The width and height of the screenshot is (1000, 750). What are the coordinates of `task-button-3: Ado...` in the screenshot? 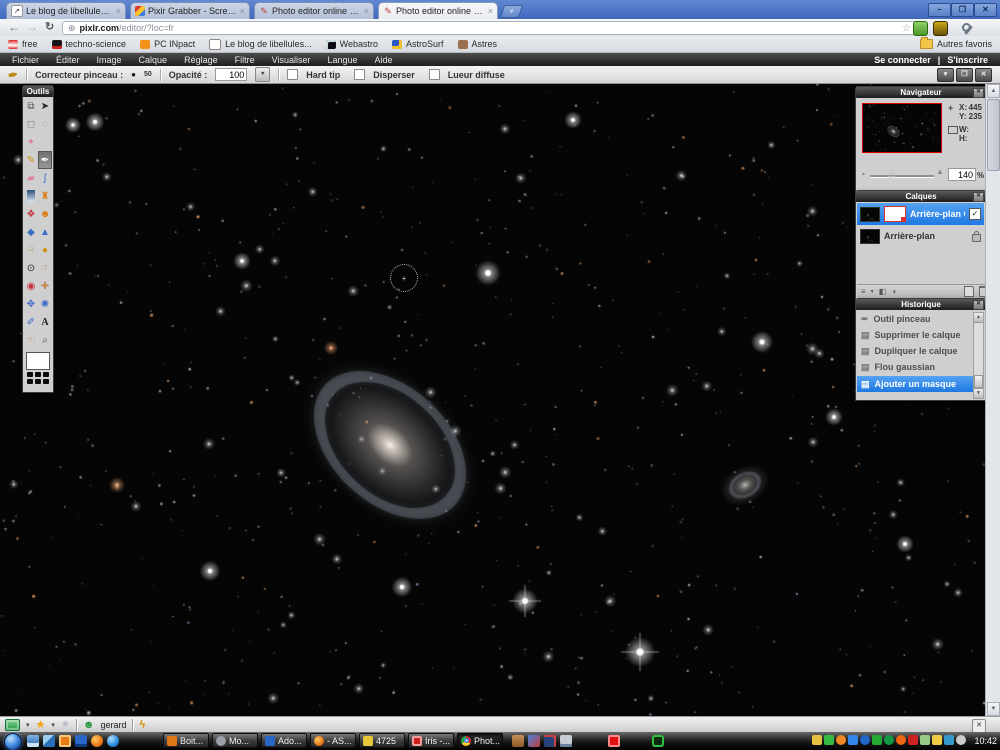 It's located at (284, 740).